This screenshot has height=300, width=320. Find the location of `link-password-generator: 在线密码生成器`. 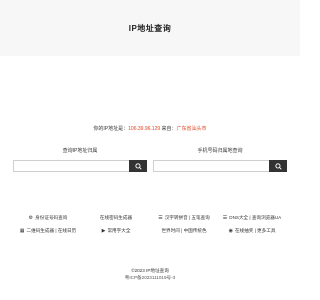

link-password-generator: 在线密码生成器 is located at coordinates (116, 217).